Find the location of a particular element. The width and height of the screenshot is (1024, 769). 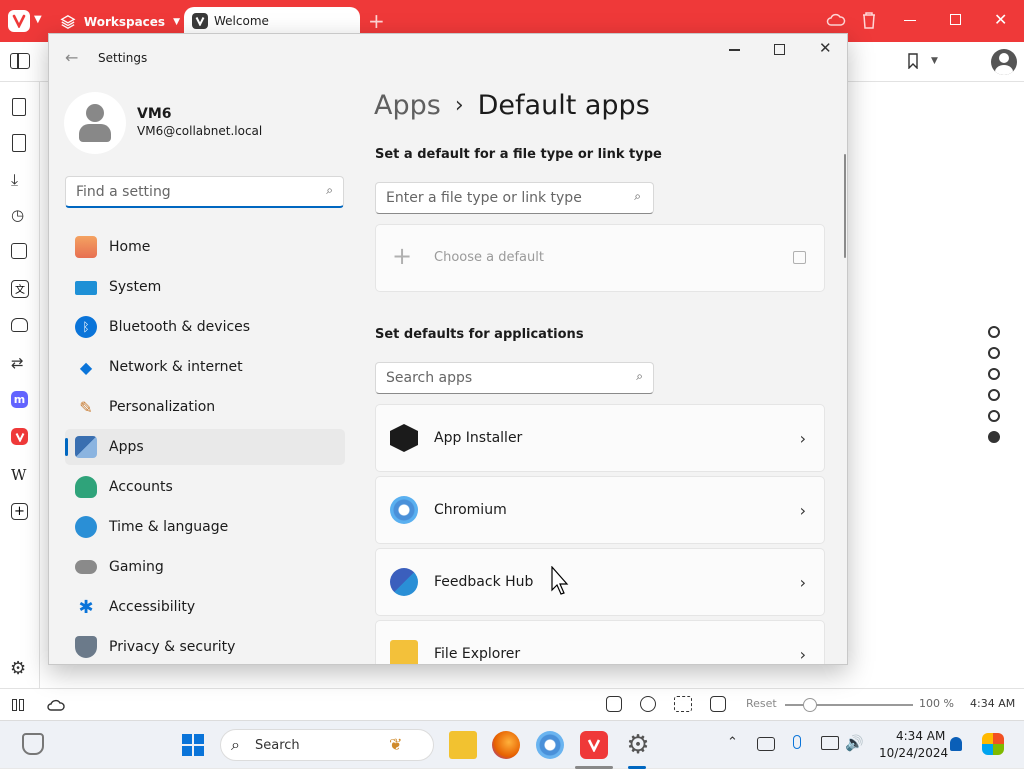

app-row-feedback-hub: Feedback Hub › is located at coordinates (600, 582).